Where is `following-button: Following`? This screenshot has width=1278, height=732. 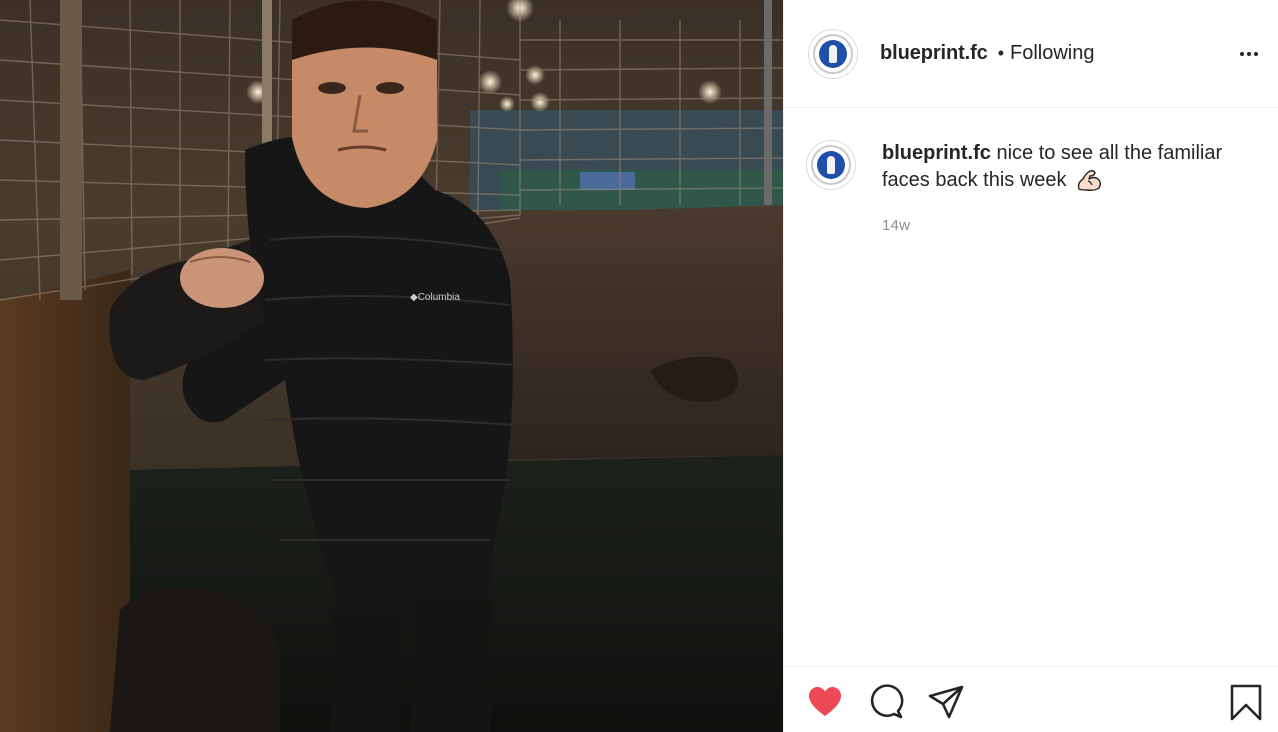 following-button: Following is located at coordinates (1052, 53).